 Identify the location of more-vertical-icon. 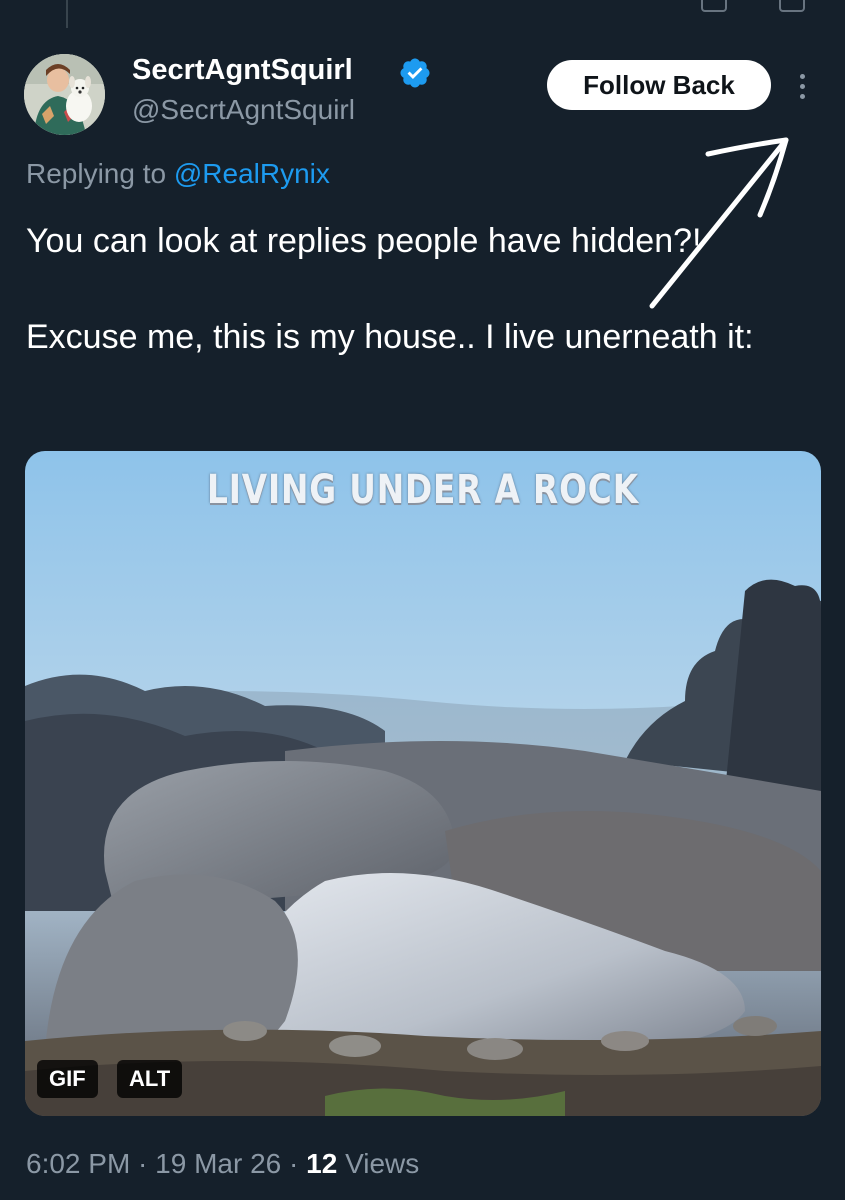
(802, 86).